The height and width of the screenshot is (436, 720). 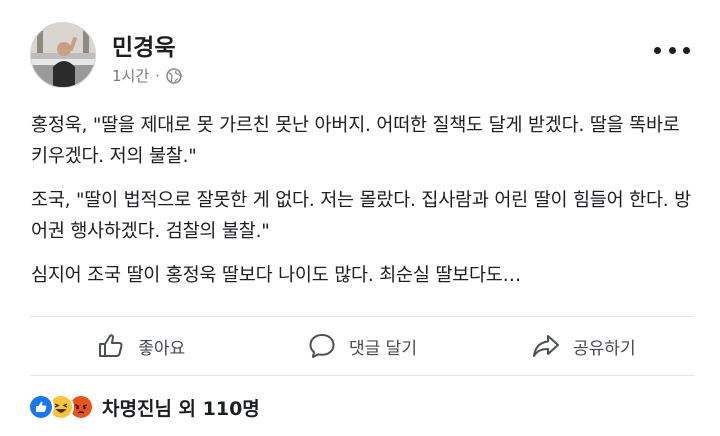 What do you see at coordinates (174, 75) in the screenshot?
I see `globe-icon` at bounding box center [174, 75].